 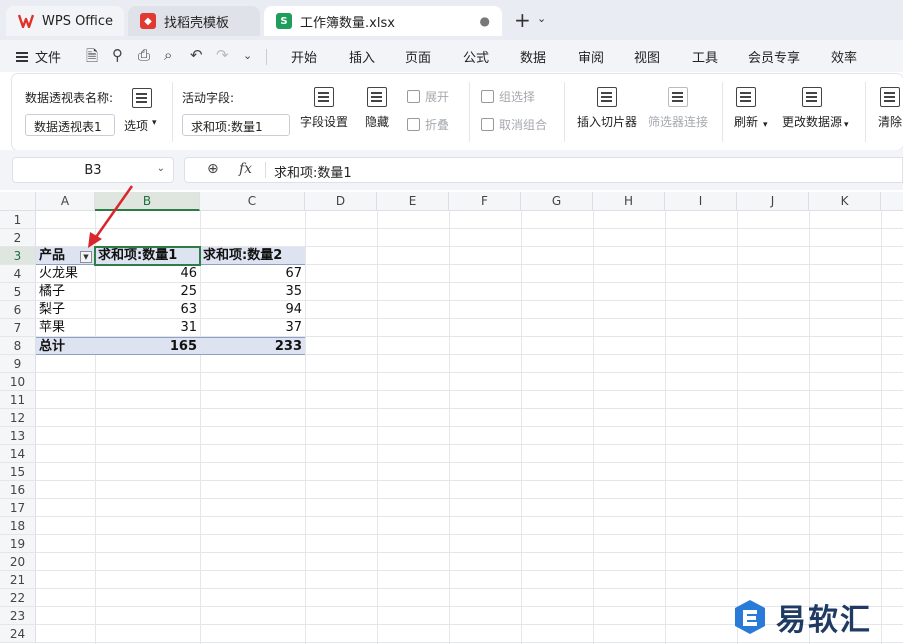 What do you see at coordinates (18, 544) in the screenshot?
I see `row-header-19: 19` at bounding box center [18, 544].